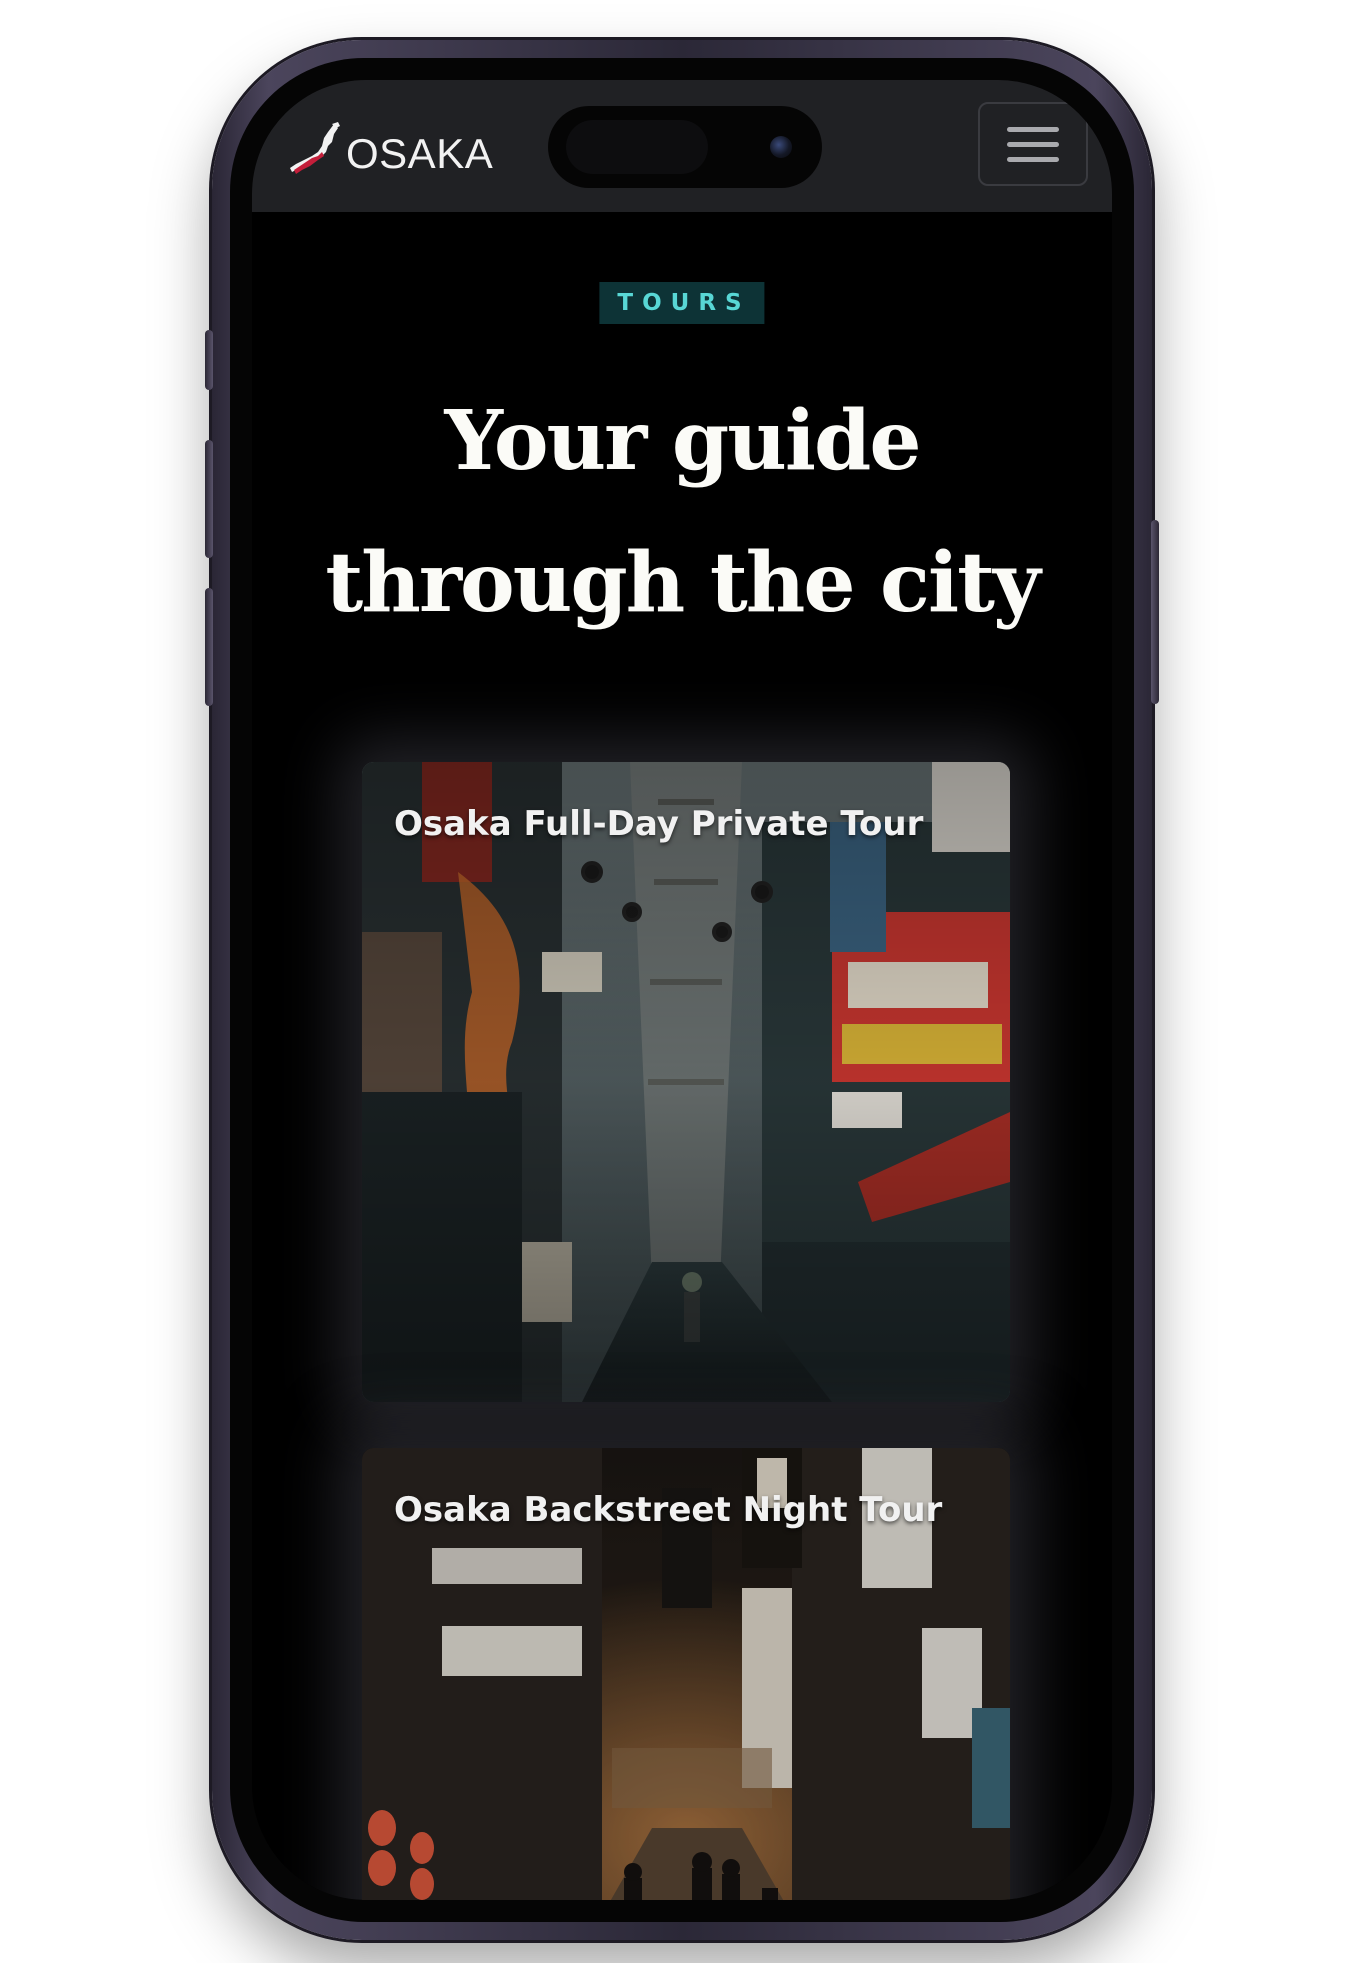  I want to click on site-logo: OSAKA, so click(390, 150).